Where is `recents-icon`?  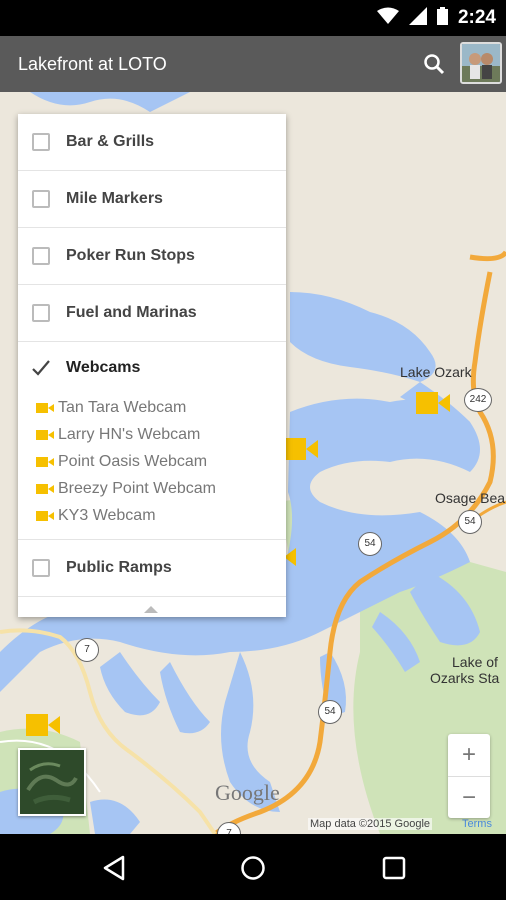
recents-icon is located at coordinates (394, 868).